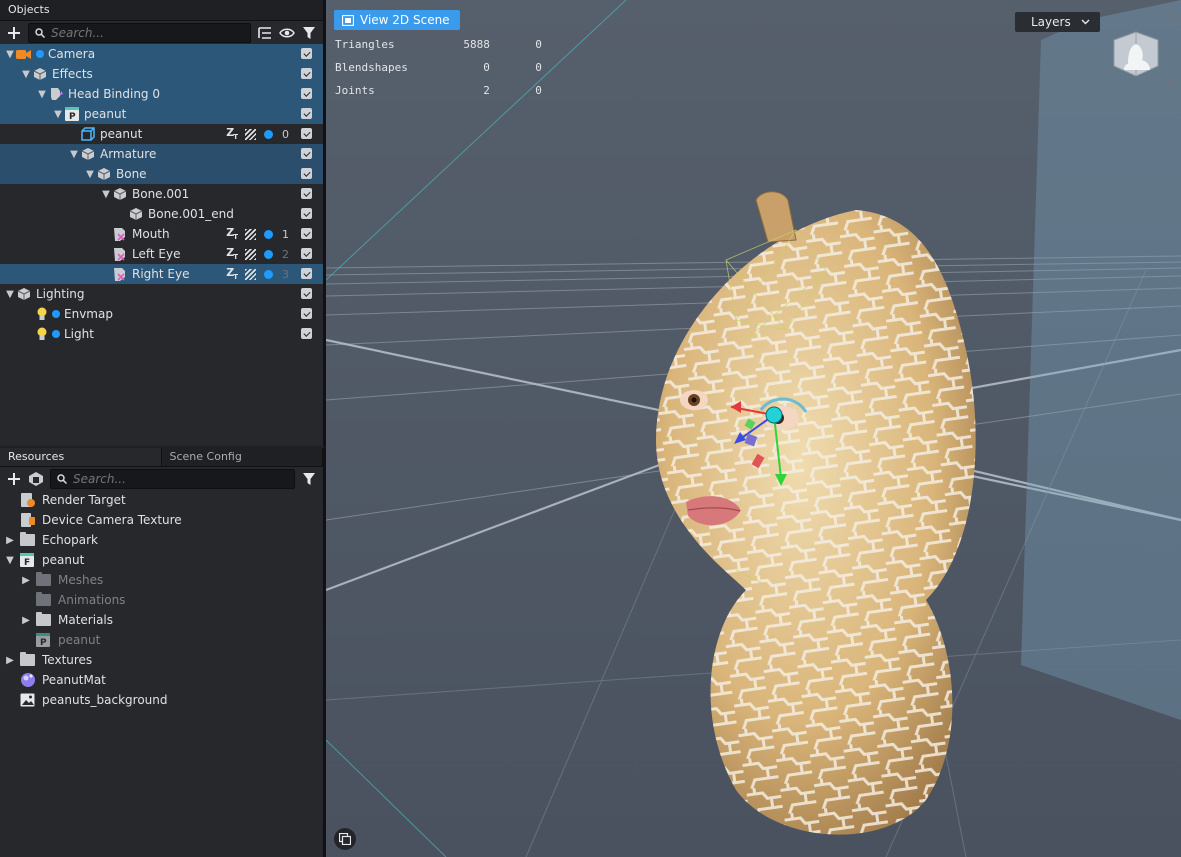  I want to click on light-bulb-icon, so click(42, 334).